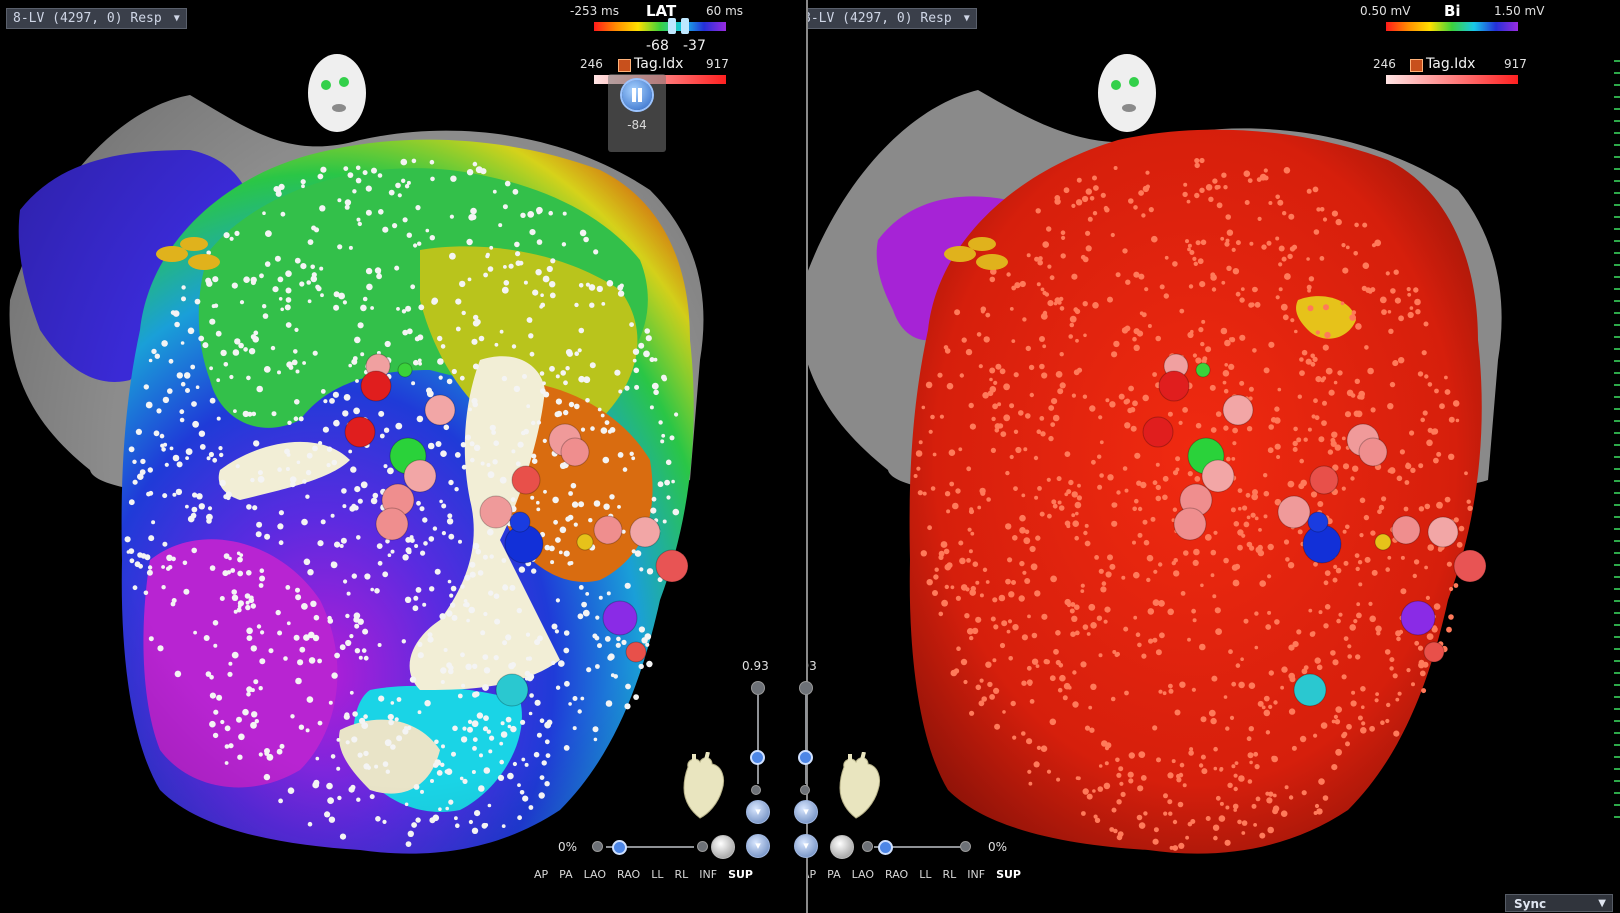  Describe the element at coordinates (1452, 26) in the screenshot. I see `voltage-color-bar` at that location.